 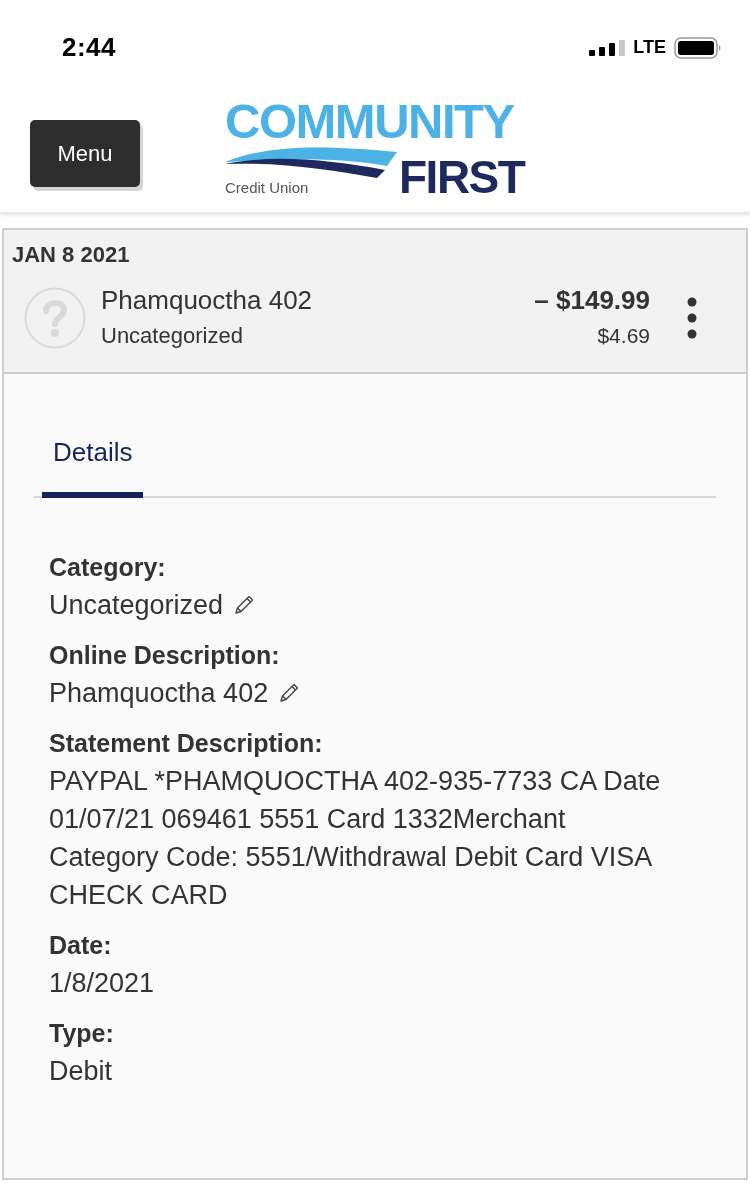 I want to click on field-label: Type:, so click(x=82, y=1033).